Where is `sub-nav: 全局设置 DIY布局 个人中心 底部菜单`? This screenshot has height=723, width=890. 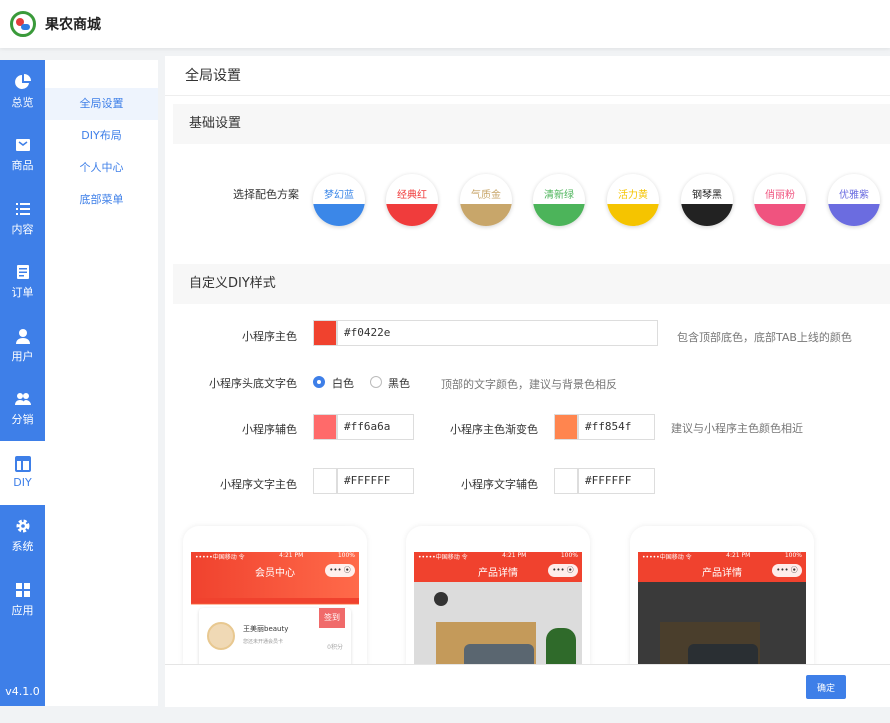 sub-nav: 全局设置 DIY布局 个人中心 底部菜单 is located at coordinates (101, 383).